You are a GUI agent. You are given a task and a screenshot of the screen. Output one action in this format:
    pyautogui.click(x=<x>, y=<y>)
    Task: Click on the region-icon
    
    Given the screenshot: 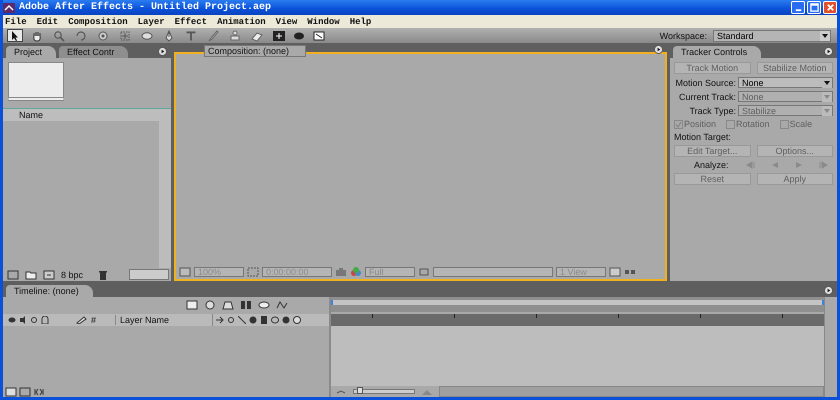 What is the action you would take?
    pyautogui.click(x=424, y=272)
    